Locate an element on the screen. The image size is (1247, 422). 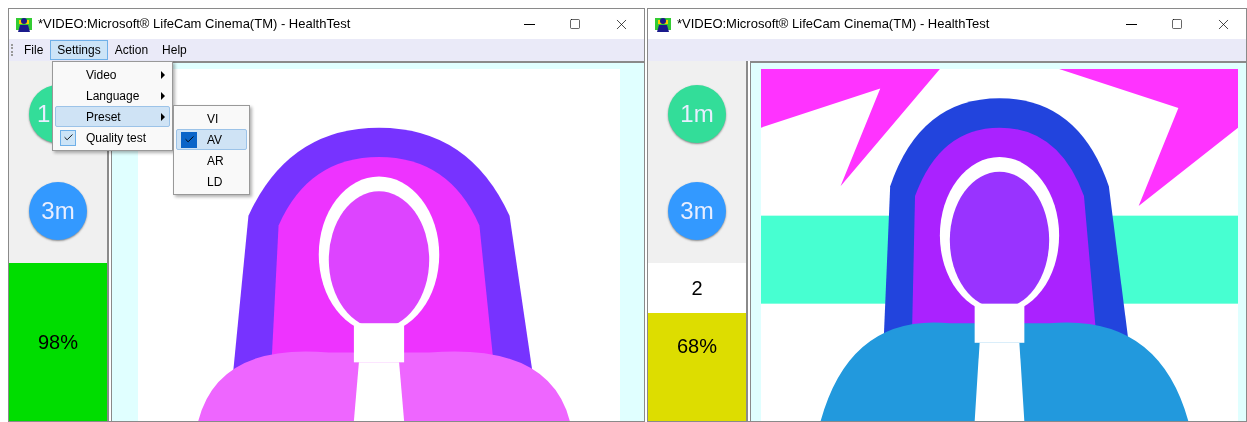
dropdown-item: Quality test is located at coordinates (112, 137).